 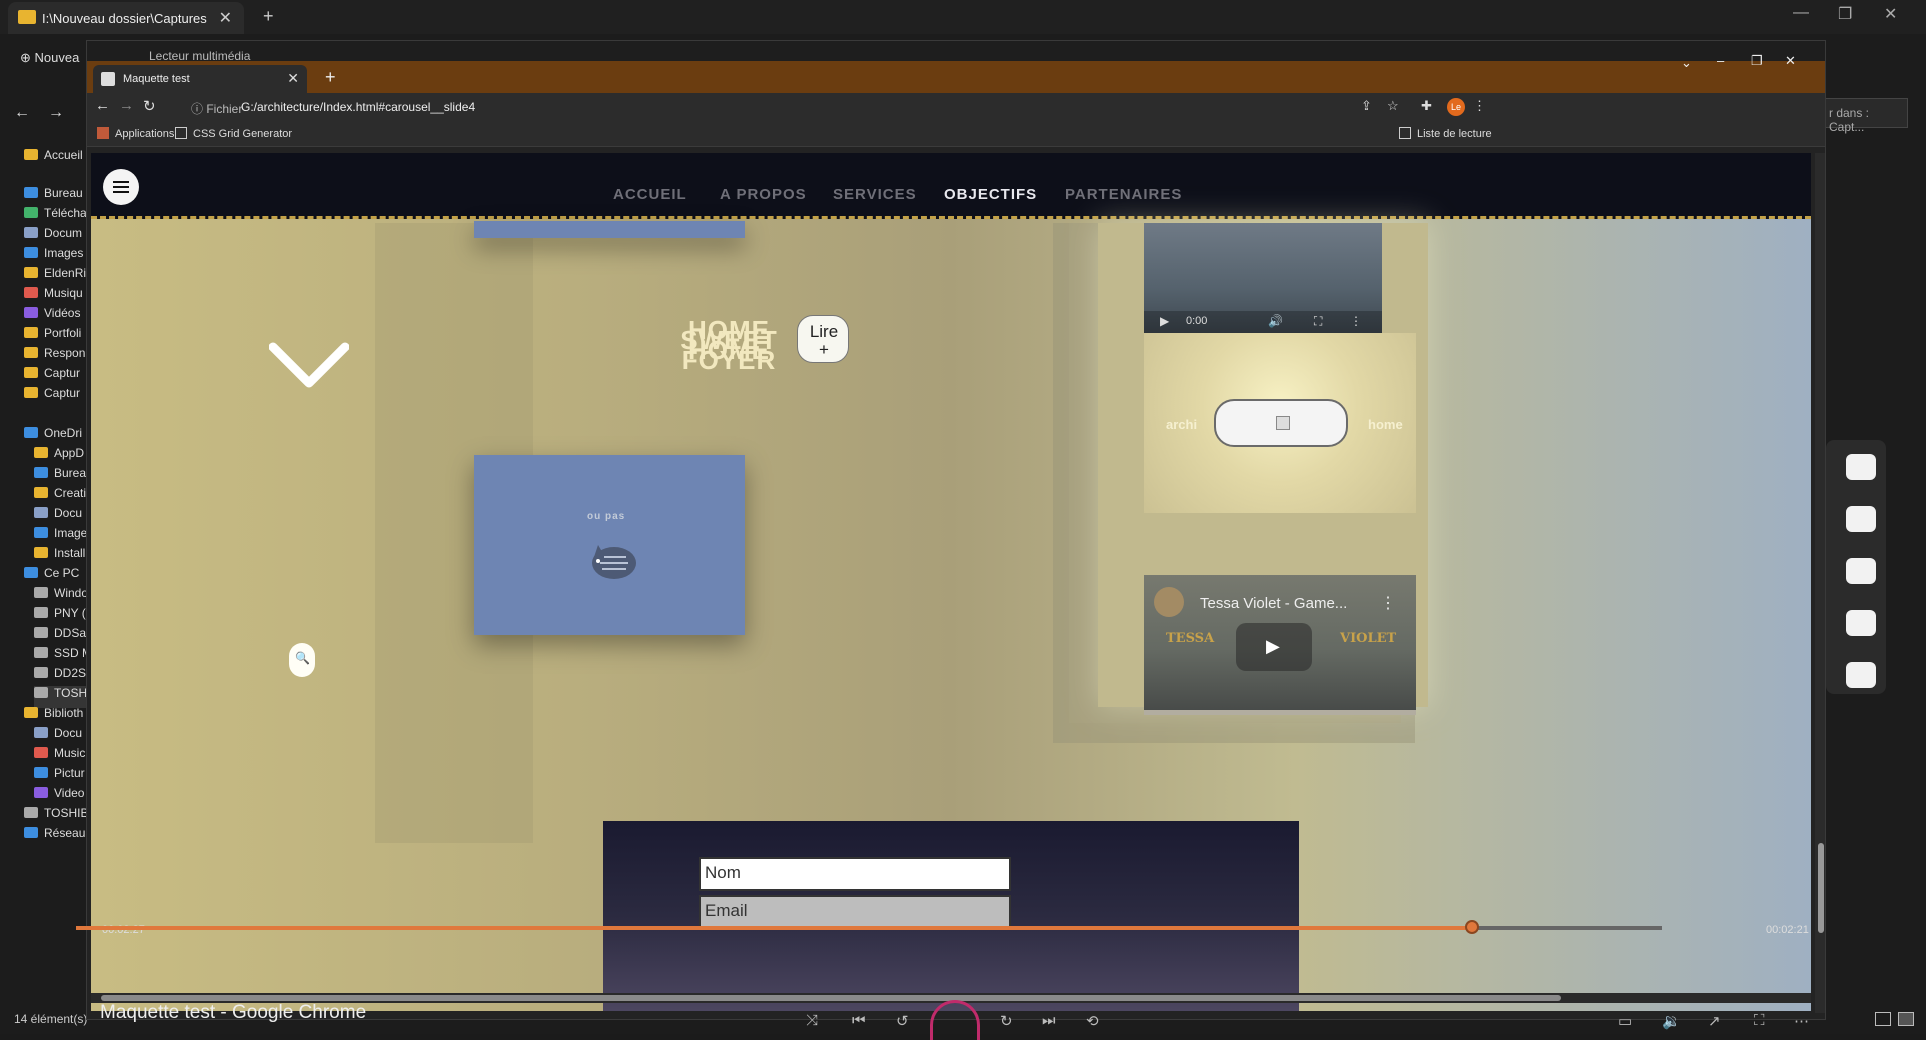 What do you see at coordinates (56, 217) in the screenshot?
I see `sidebar-item: Télécha` at bounding box center [56, 217].